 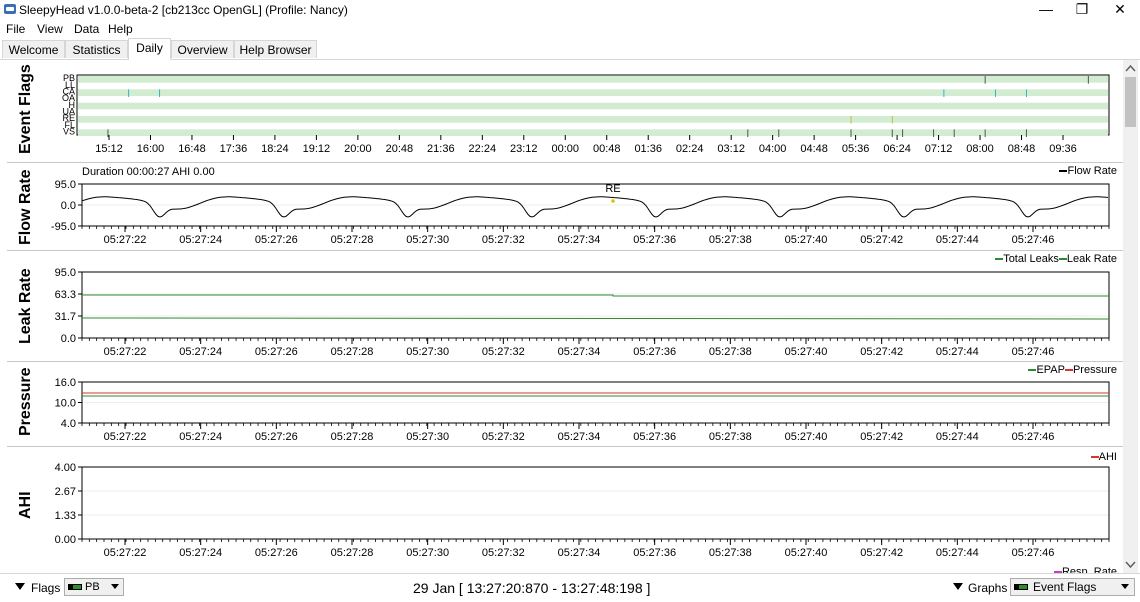 I want to click on menu-view: View, so click(x=50, y=29).